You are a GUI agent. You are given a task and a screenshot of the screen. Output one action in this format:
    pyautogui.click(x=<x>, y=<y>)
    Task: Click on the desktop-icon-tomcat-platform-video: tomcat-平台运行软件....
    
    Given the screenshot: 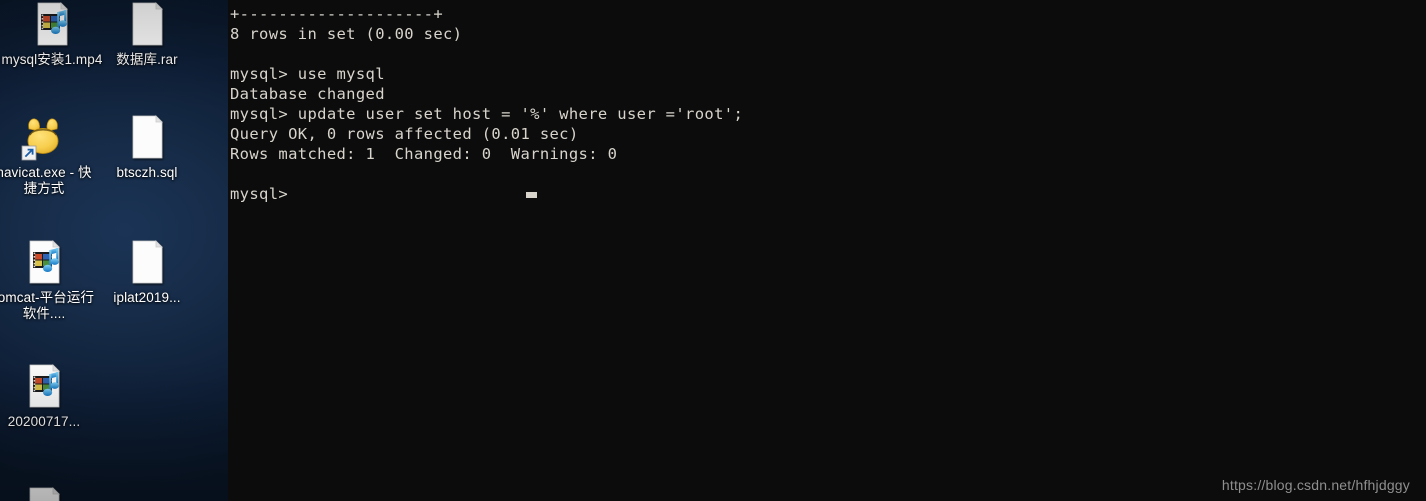 What is the action you would take?
    pyautogui.click(x=48, y=280)
    